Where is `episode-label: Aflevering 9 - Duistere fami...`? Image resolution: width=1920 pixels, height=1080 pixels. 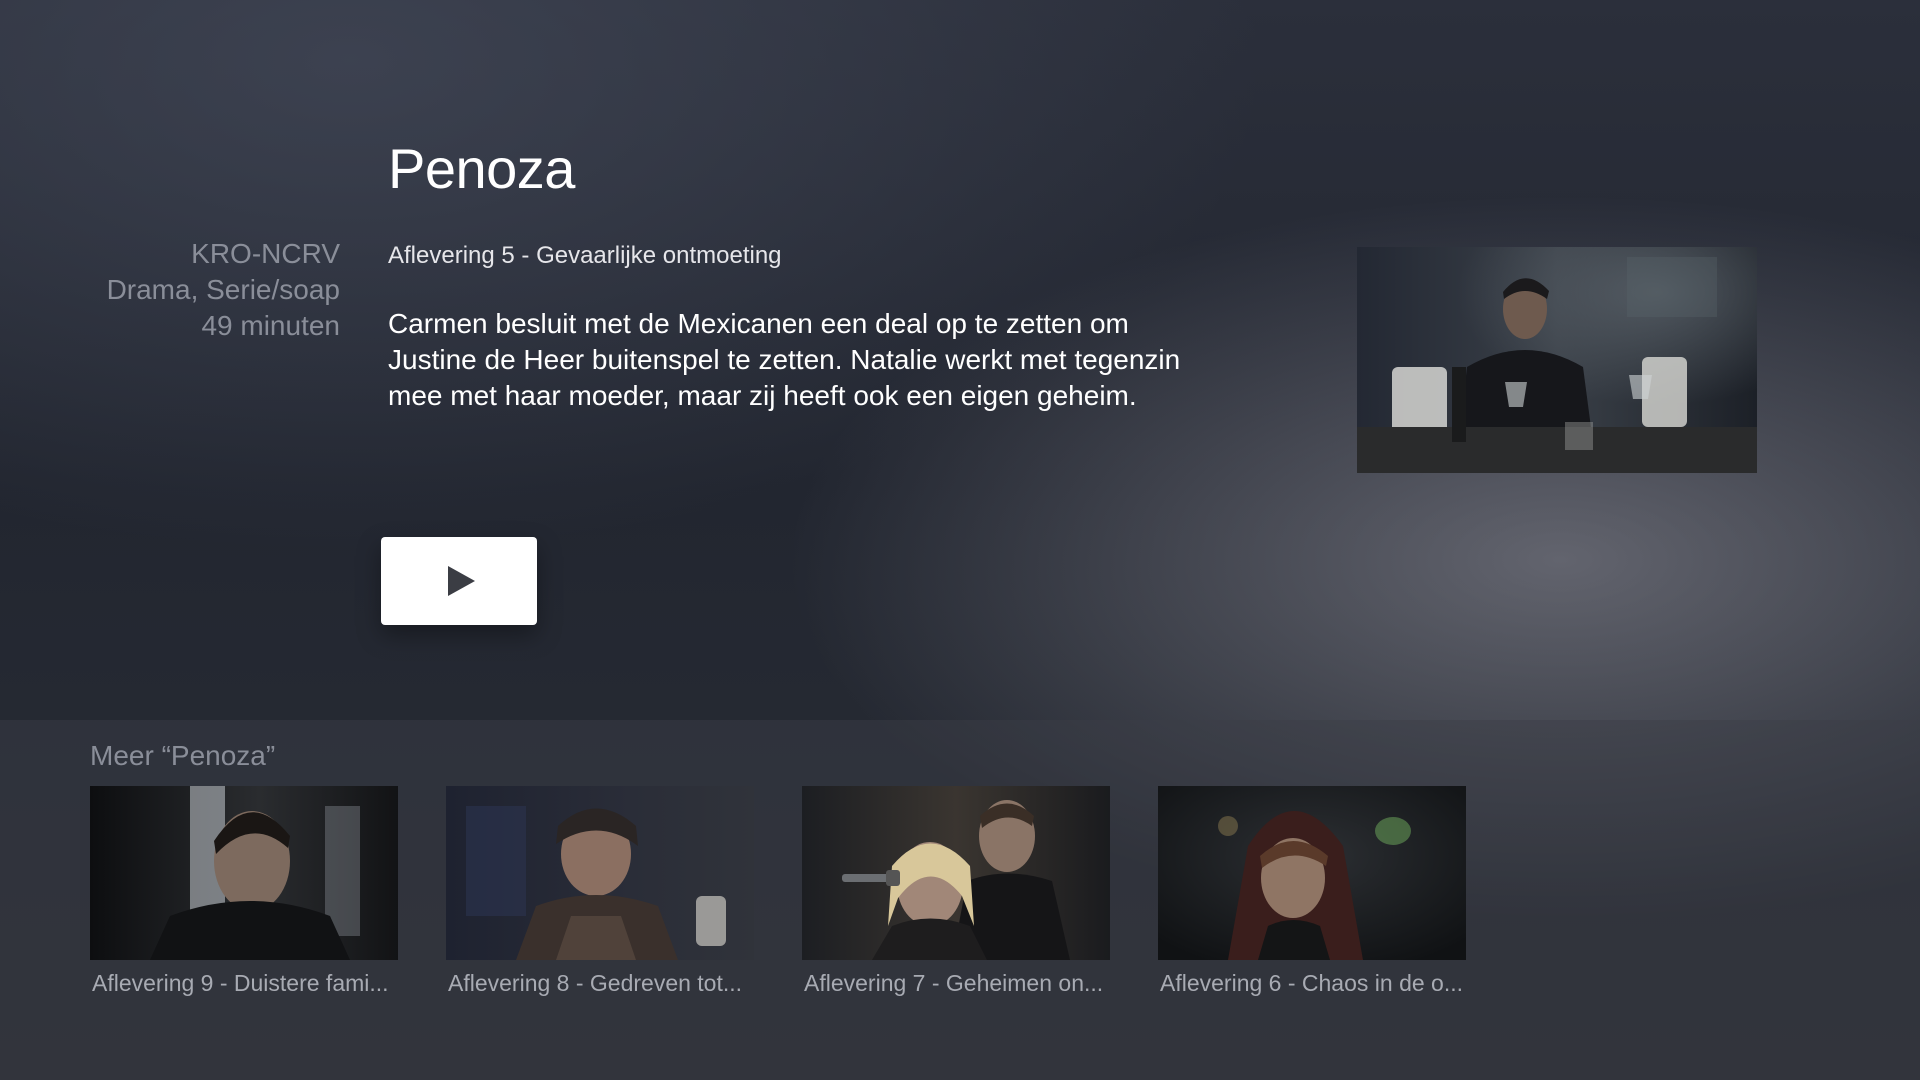 episode-label: Aflevering 9 - Duistere fami... is located at coordinates (240, 983).